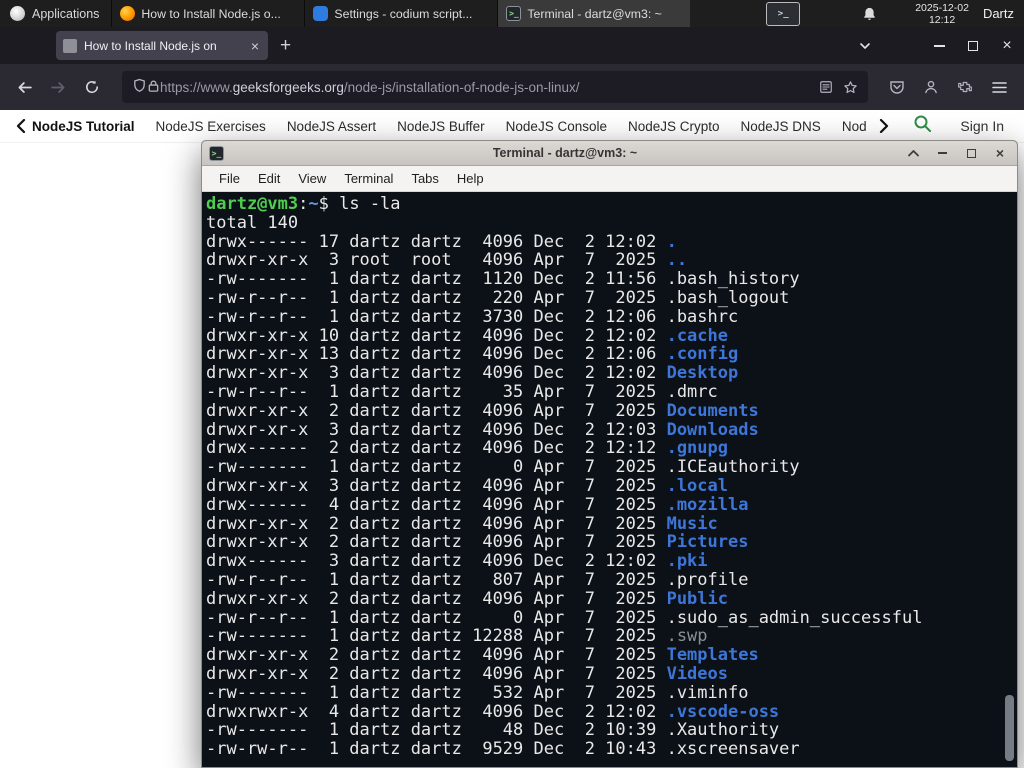  Describe the element at coordinates (1009, 728) in the screenshot. I see `terminal-scrollbar-thumb` at that location.